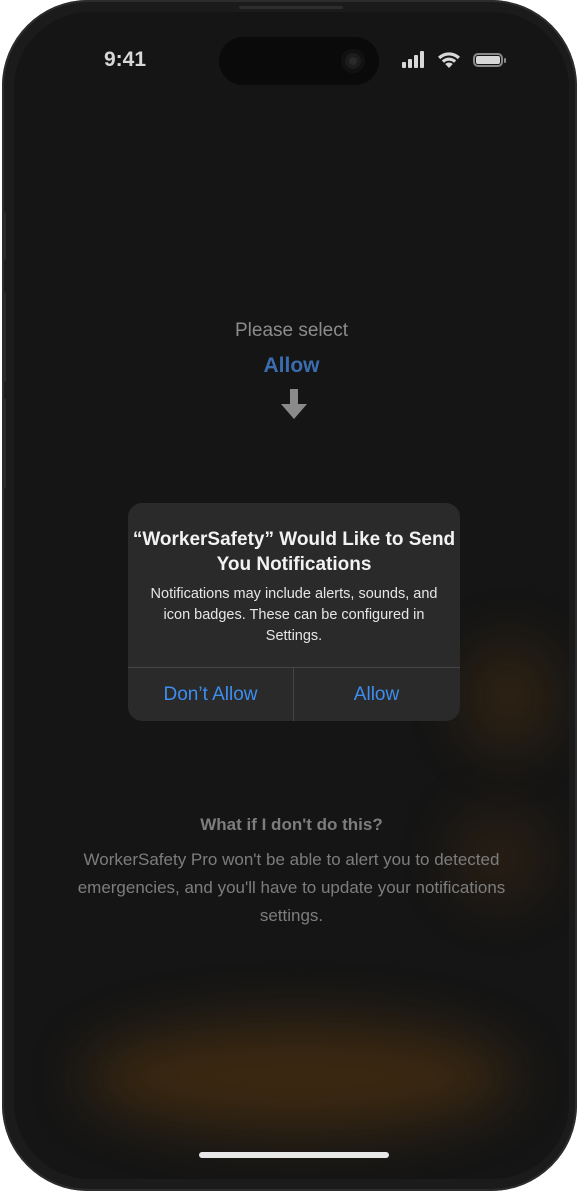 The image size is (579, 1191). Describe the element at coordinates (294, 404) in the screenshot. I see `arrow-down-icon` at that location.